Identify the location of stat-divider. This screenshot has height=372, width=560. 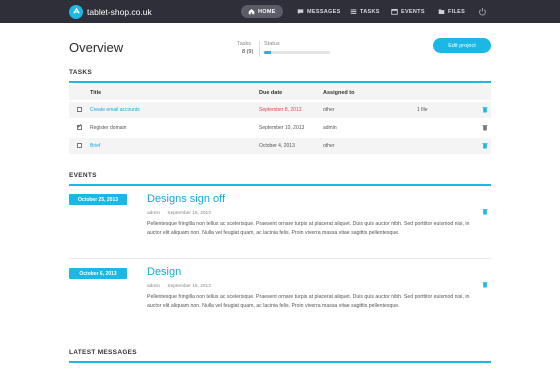
(259, 49).